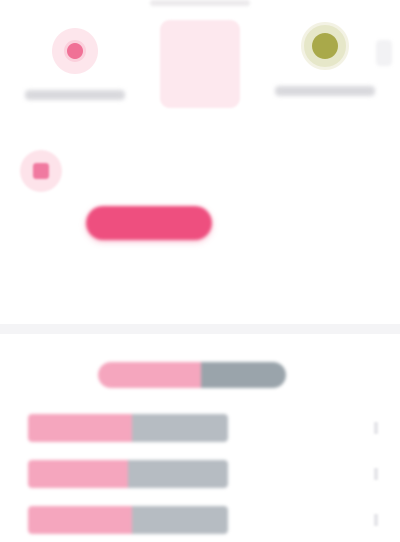 The image size is (400, 542). I want to click on home-team, so click(75, 64).